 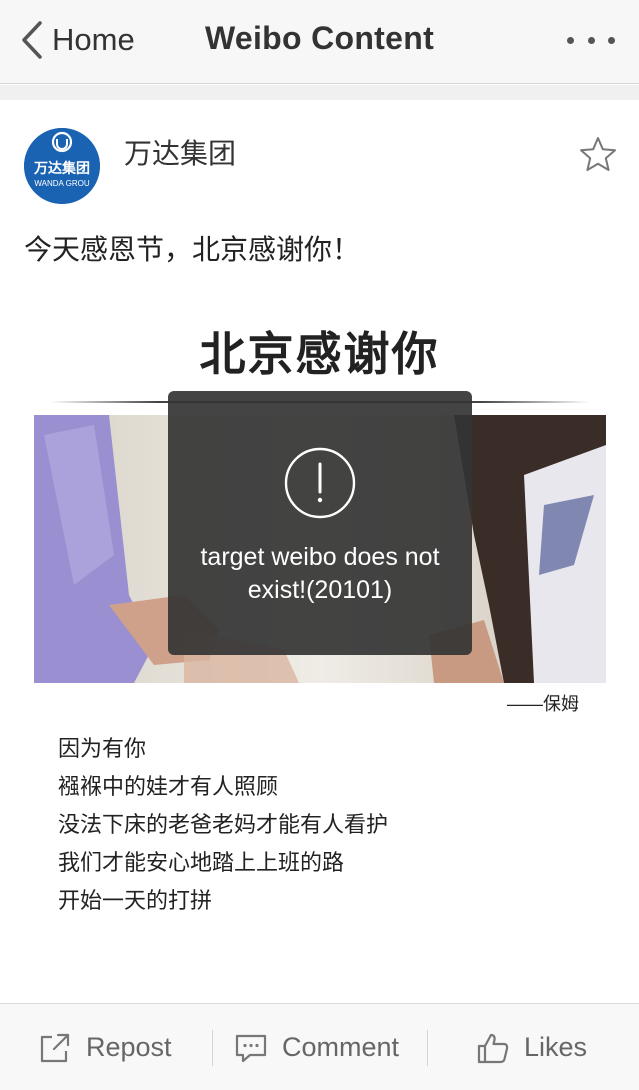 I want to click on repost-label: Repost, so click(x=129, y=1047).